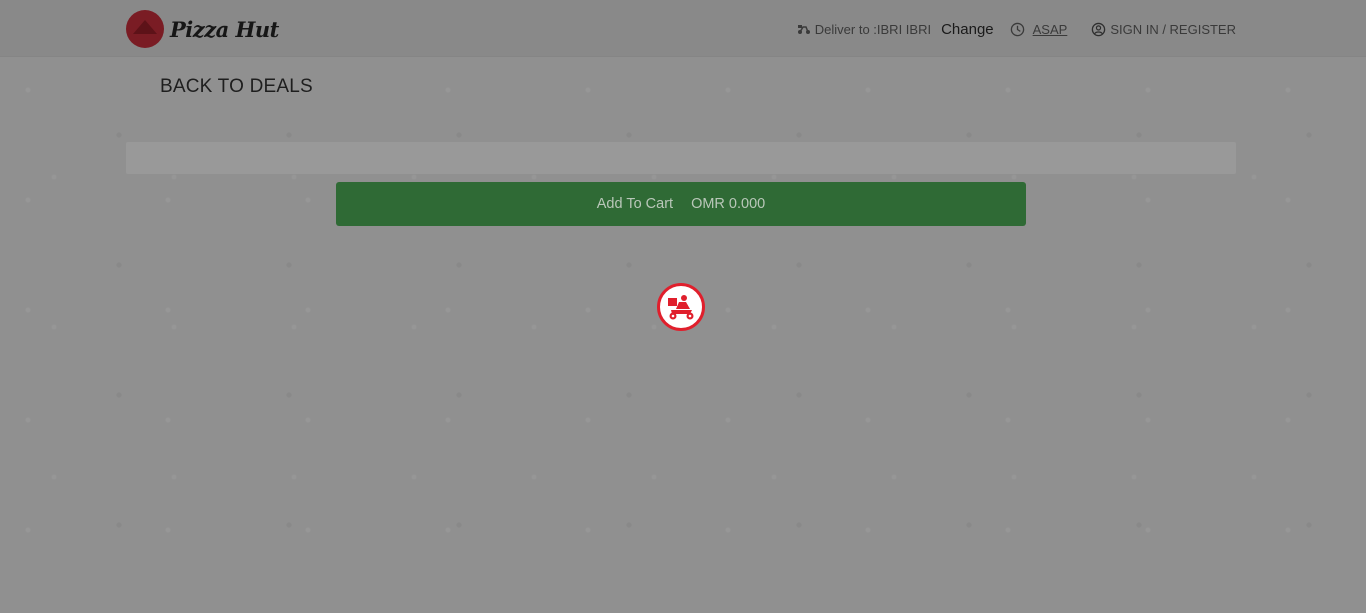 The image size is (1366, 613). Describe the element at coordinates (635, 204) in the screenshot. I see `add-to-cart-label: Add To Cart` at that location.